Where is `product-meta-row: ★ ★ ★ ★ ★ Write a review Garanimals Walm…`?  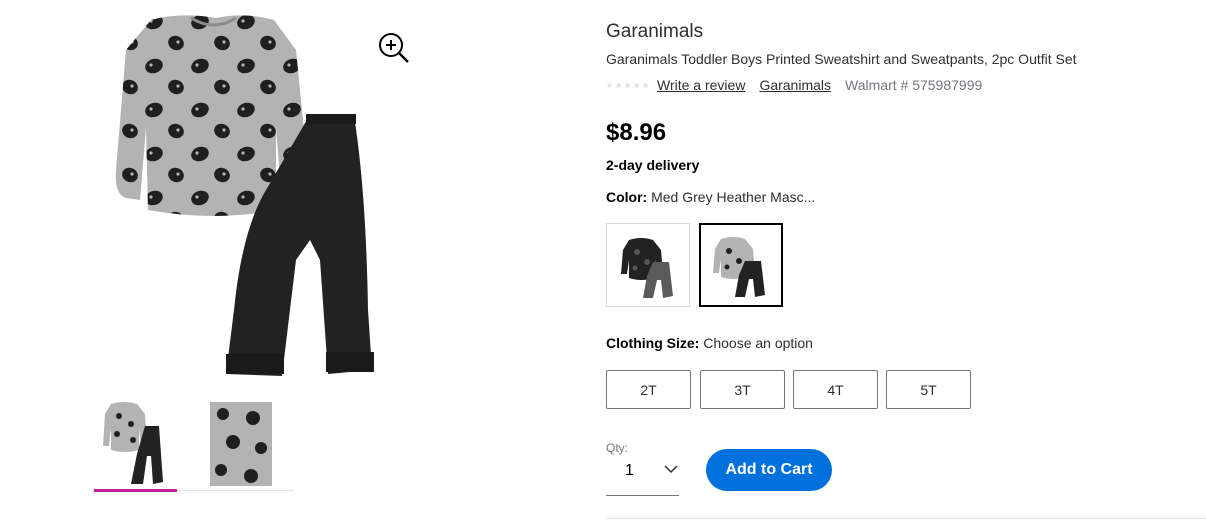 product-meta-row: ★ ★ ★ ★ ★ Write a review Garanimals Walm… is located at coordinates (794, 85).